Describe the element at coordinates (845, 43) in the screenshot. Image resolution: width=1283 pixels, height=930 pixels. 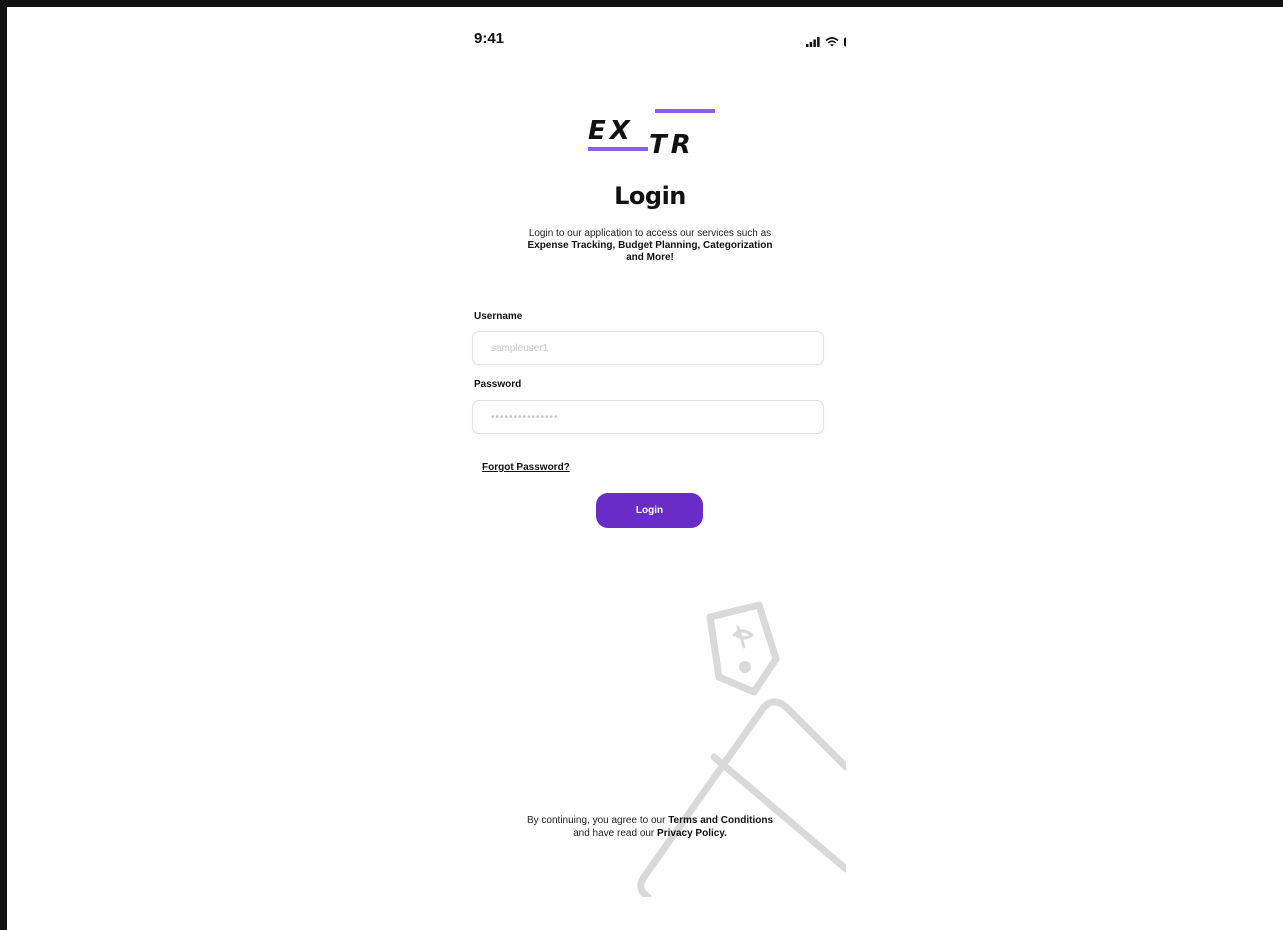
I see `battery-icon` at that location.